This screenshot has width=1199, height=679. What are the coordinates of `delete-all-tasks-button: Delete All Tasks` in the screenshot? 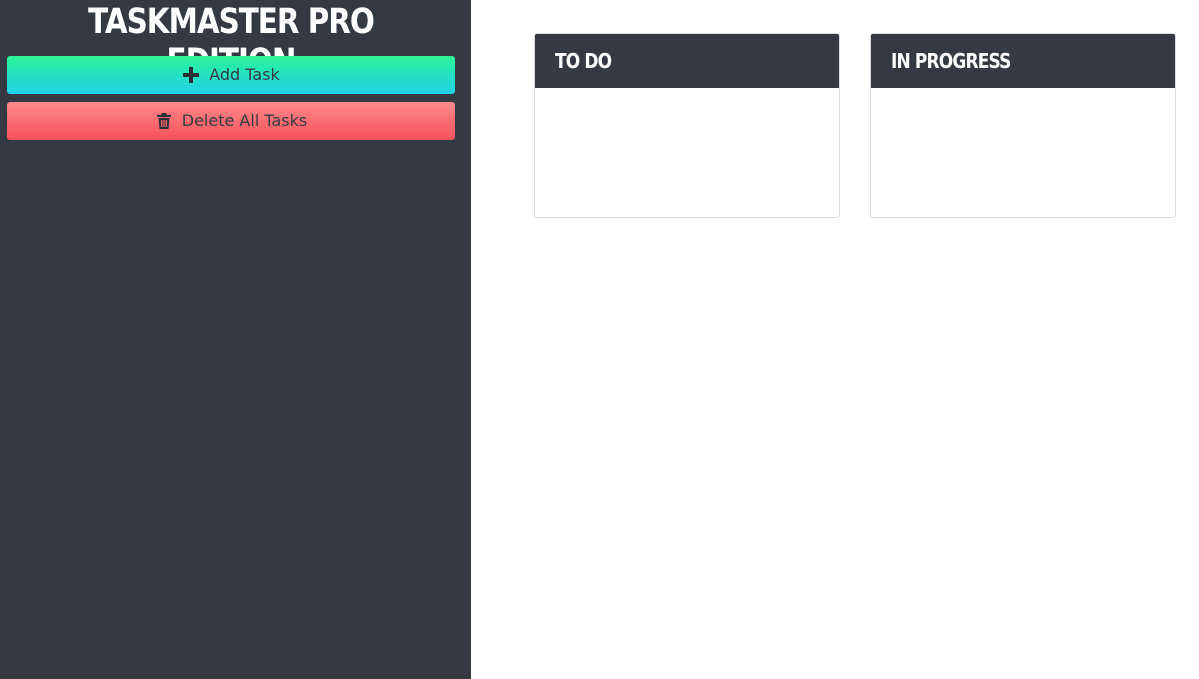 It's located at (231, 121).